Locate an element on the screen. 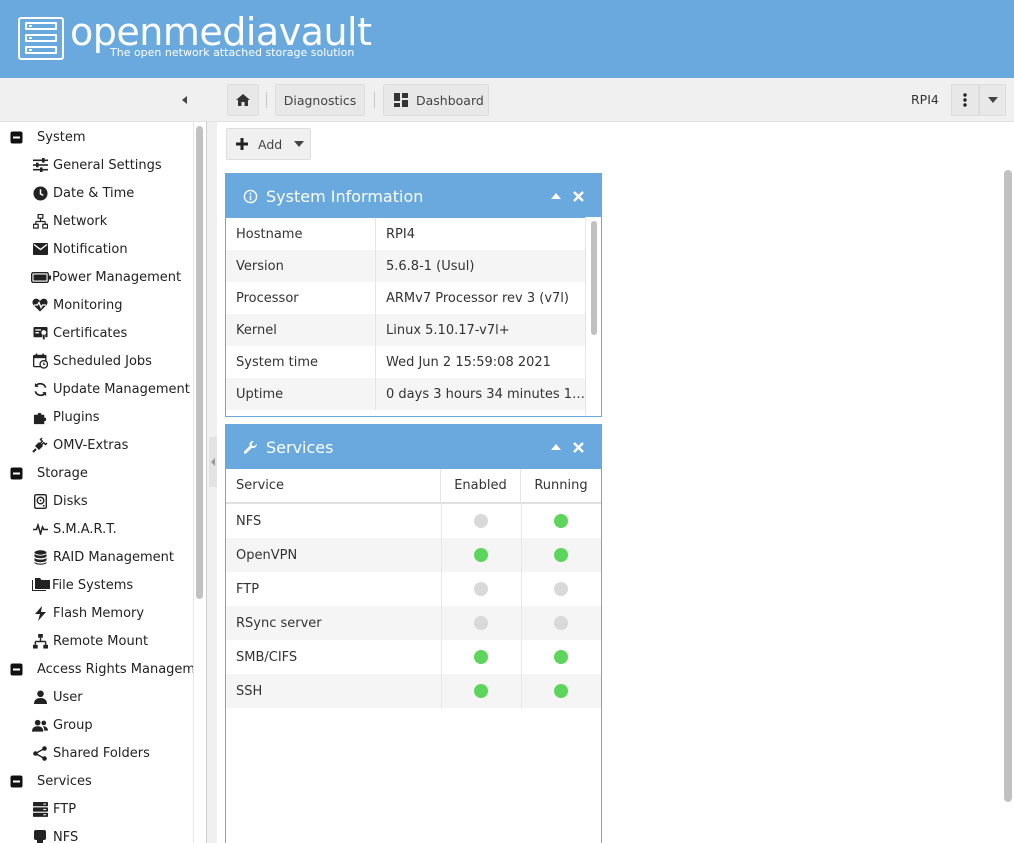  status-disabled-icon is located at coordinates (481, 623).